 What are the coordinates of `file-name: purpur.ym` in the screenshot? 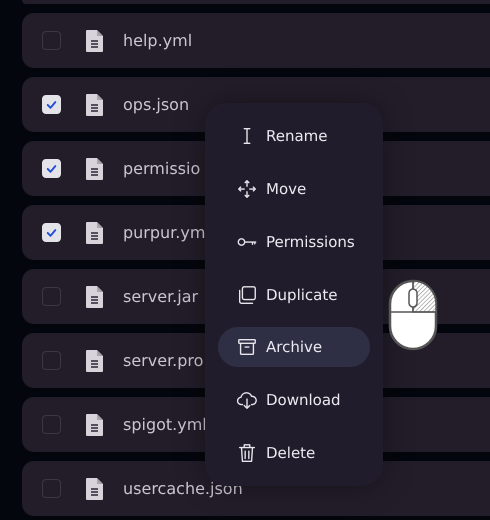 It's located at (164, 232).